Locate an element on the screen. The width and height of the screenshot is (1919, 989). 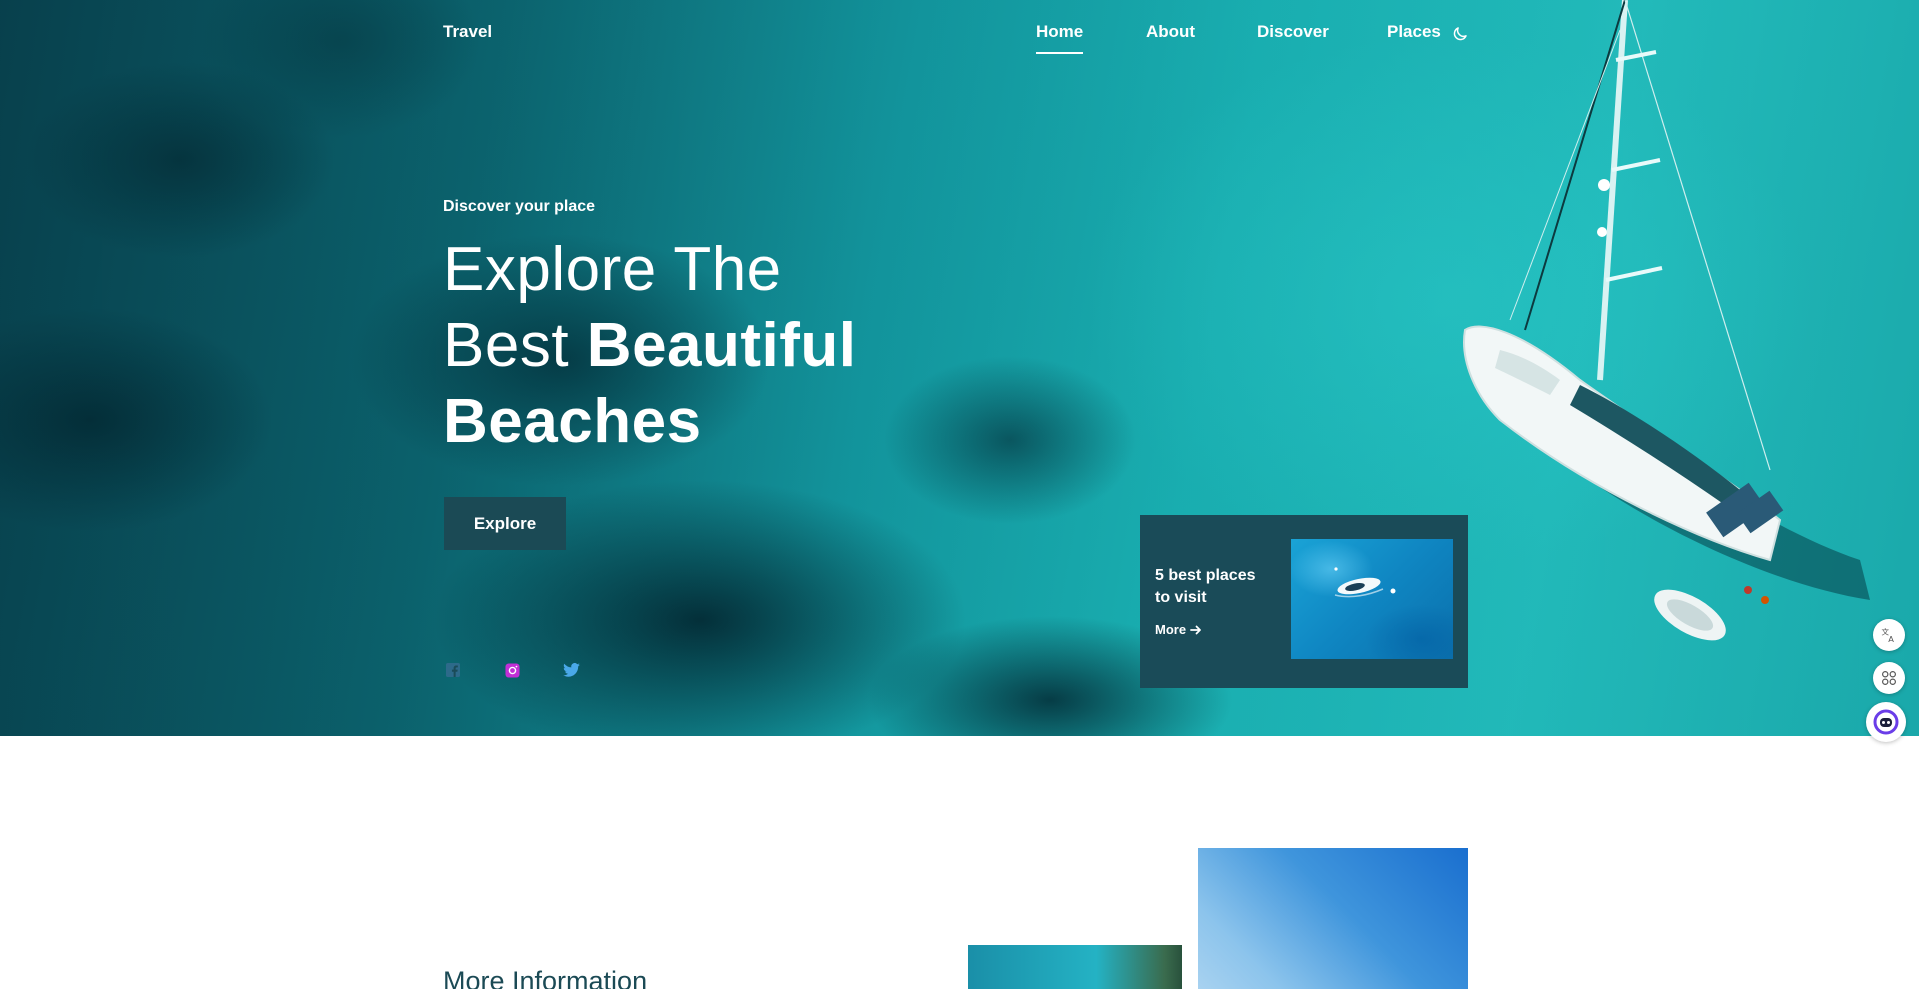
places-card-image is located at coordinates (1372, 599).